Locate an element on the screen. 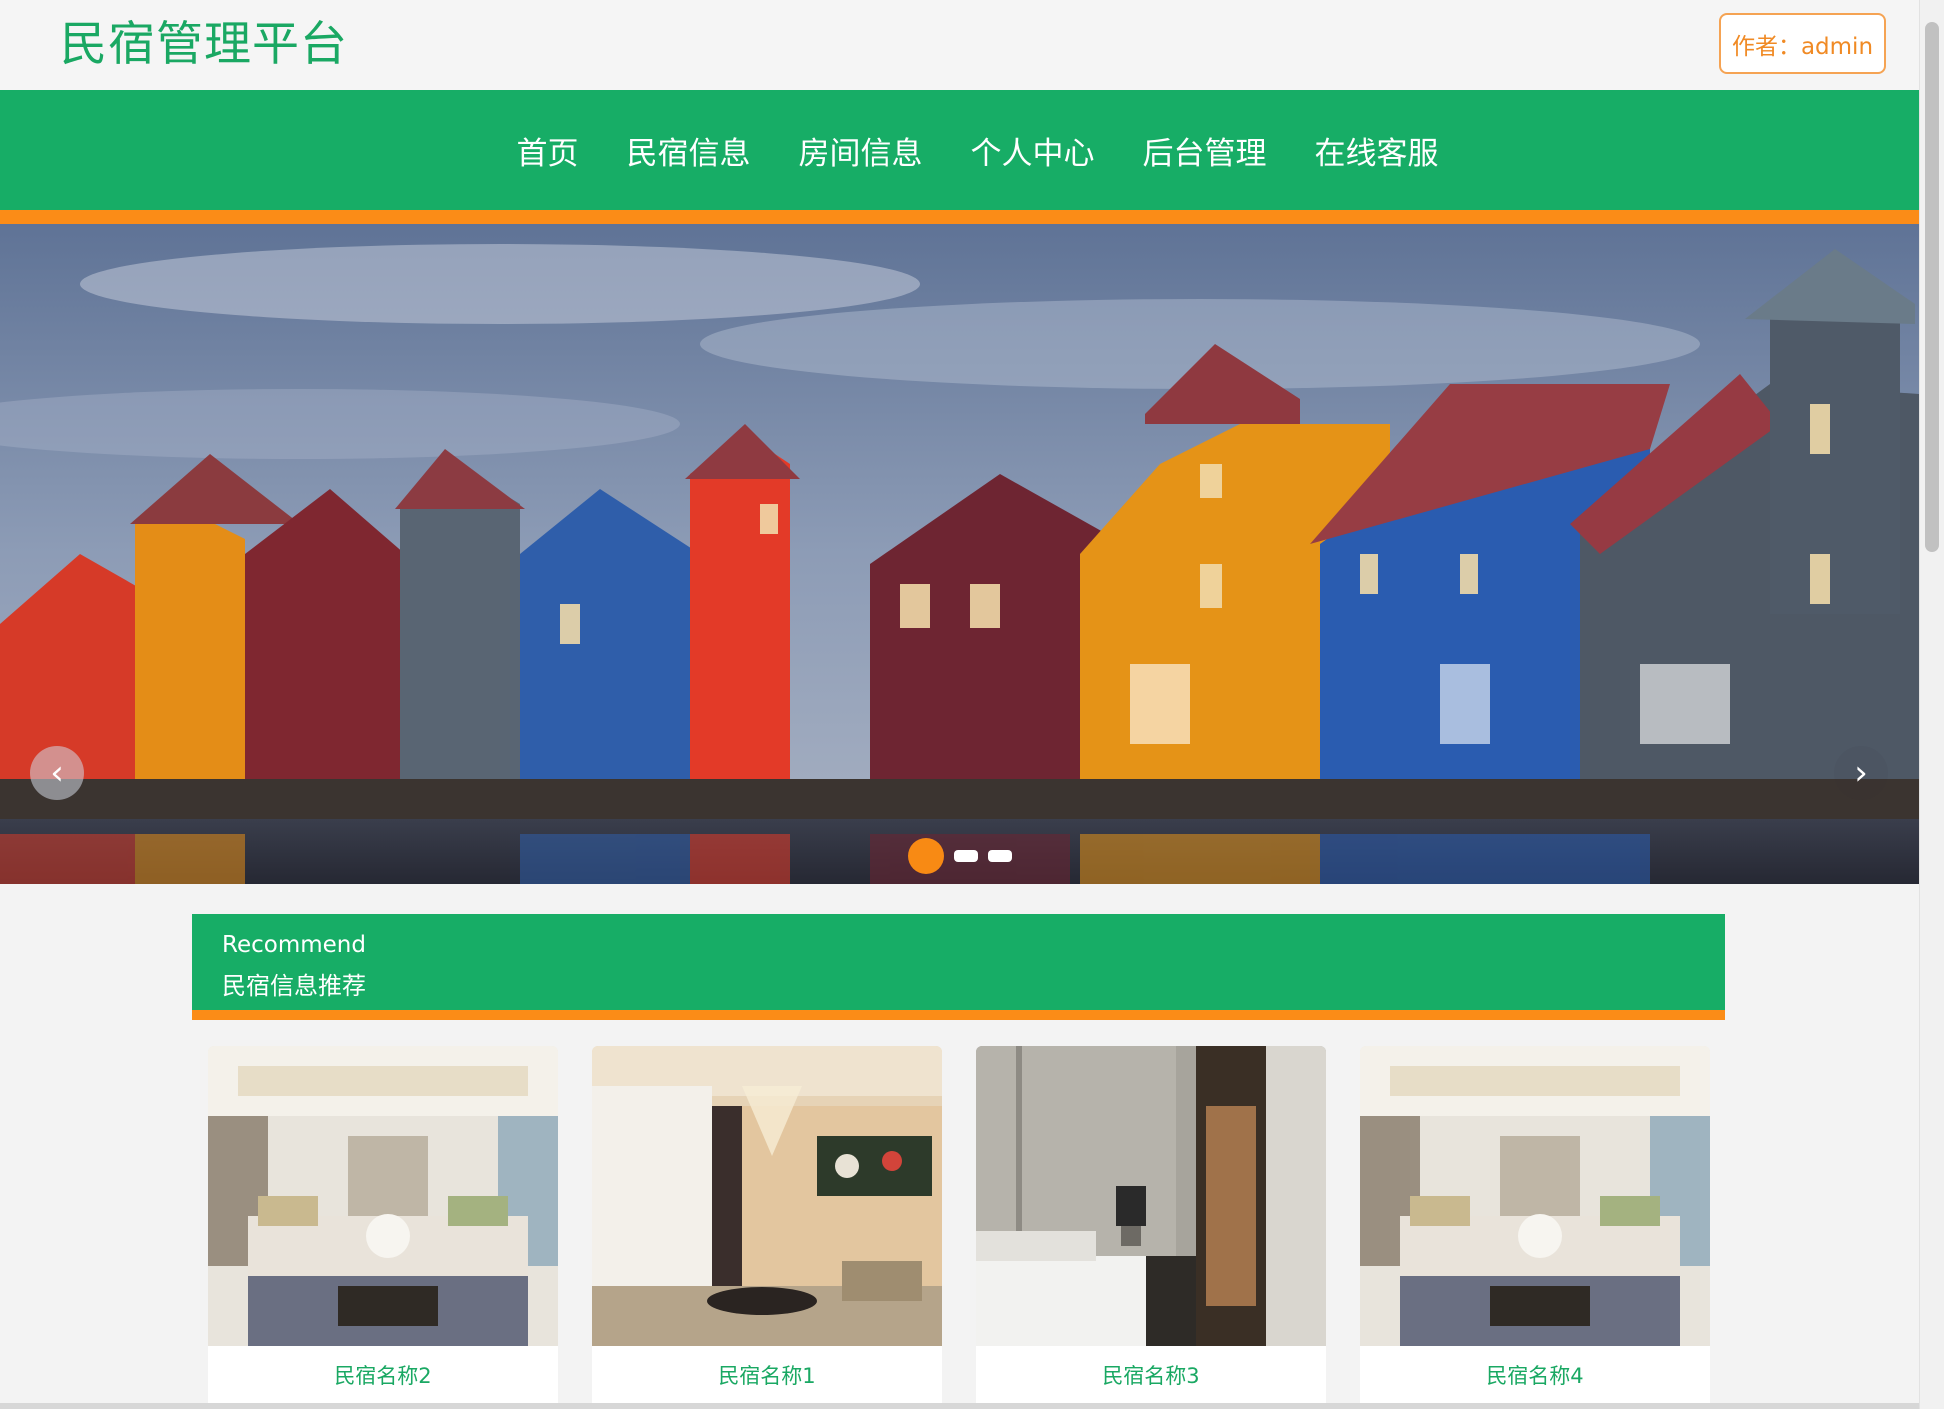 The height and width of the screenshot is (1409, 1944). homestay-card: 民宿名称2 is located at coordinates (383, 1227).